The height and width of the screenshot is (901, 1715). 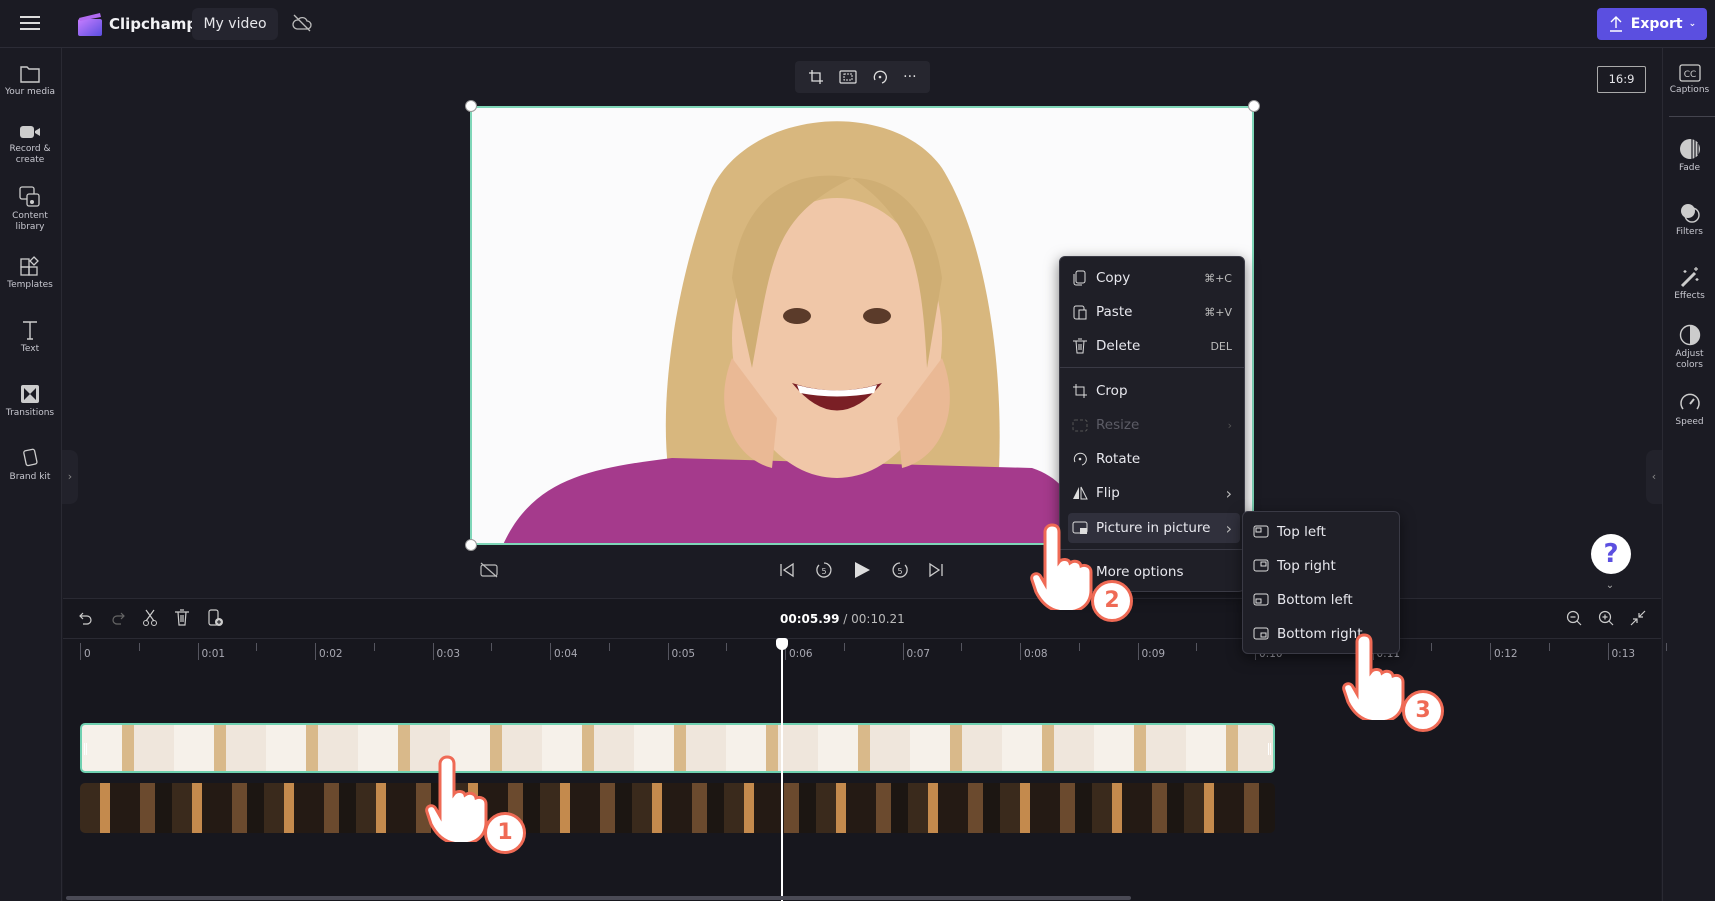 What do you see at coordinates (1218, 312) in the screenshot?
I see `shortcut: ⌘+V` at bounding box center [1218, 312].